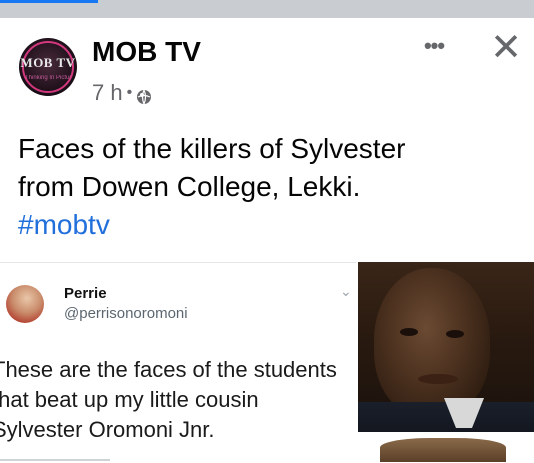 The image size is (534, 463). I want to click on tweet-author-name: Perrie, so click(85, 293).